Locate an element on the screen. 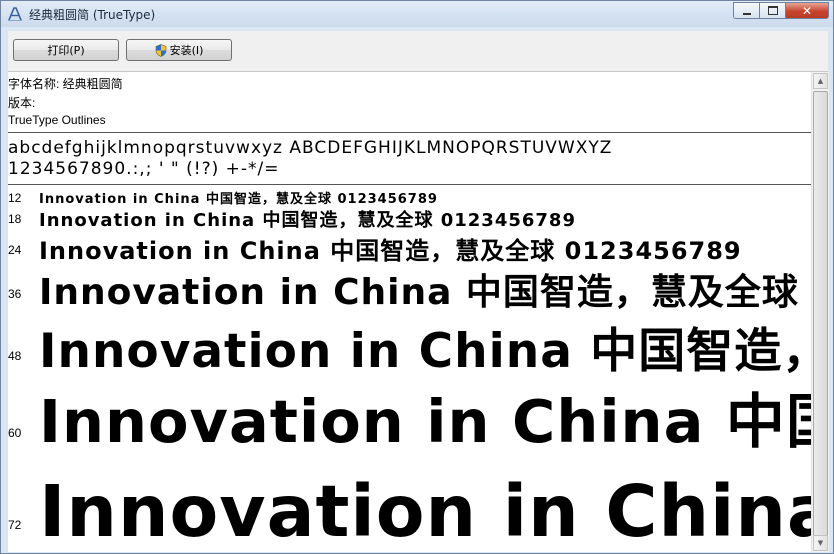  minimize-button is located at coordinates (746, 10).